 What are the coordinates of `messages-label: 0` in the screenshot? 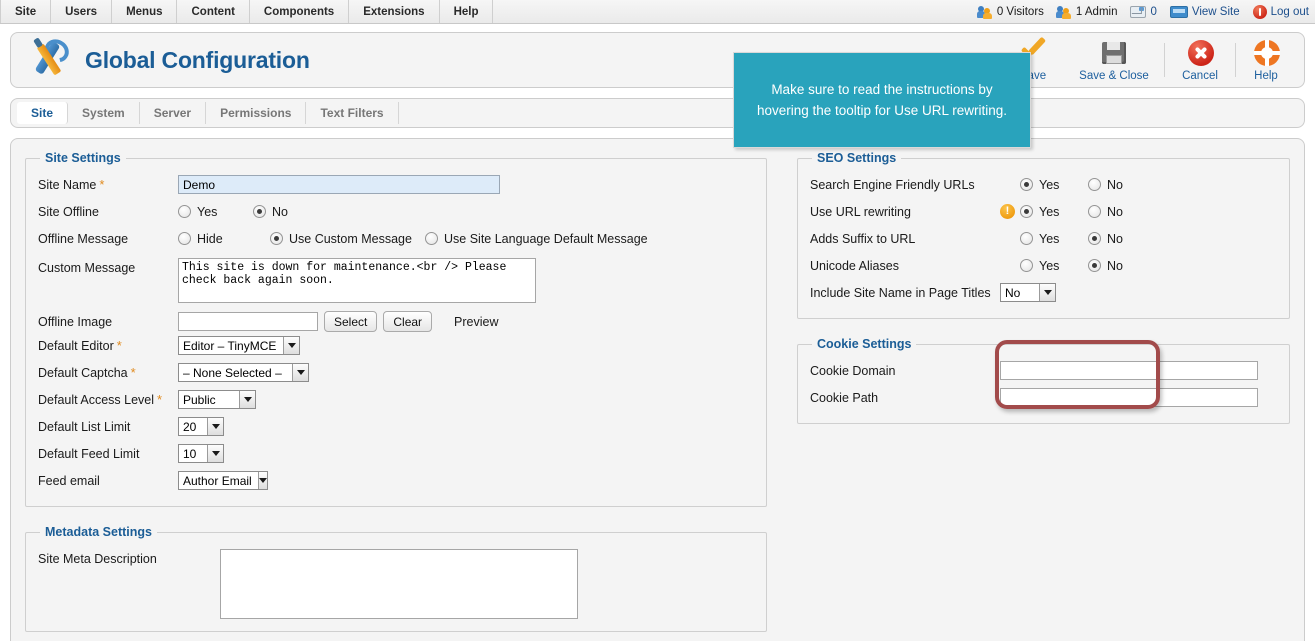 It's located at (1153, 11).